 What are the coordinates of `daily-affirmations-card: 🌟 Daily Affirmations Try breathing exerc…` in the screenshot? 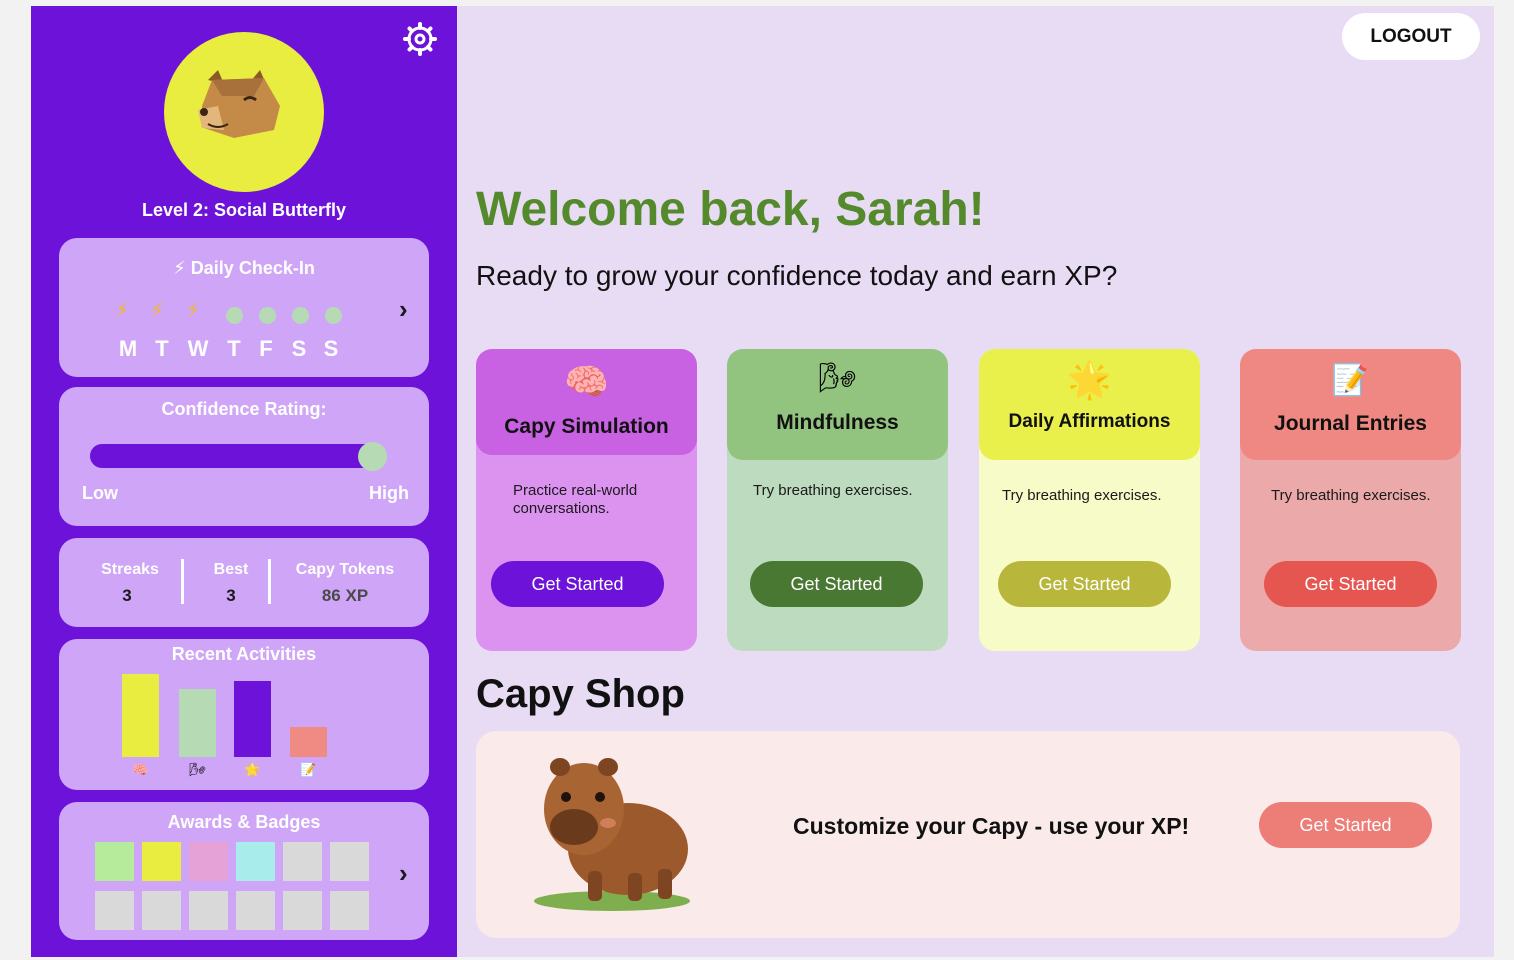 It's located at (1089, 500).